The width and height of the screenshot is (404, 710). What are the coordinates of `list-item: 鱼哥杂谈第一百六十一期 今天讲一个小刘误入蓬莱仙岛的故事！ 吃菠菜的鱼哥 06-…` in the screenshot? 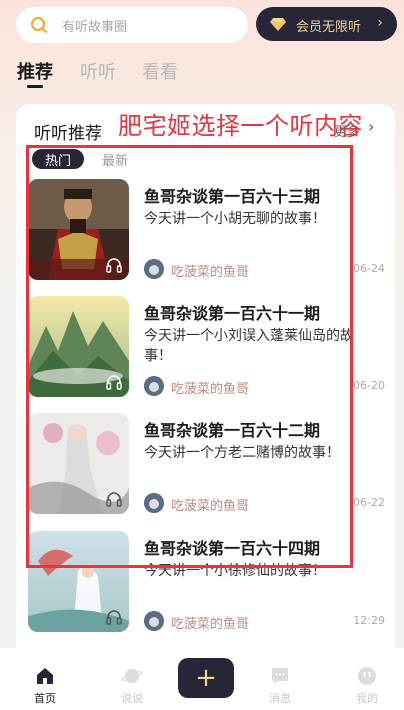 It's located at (209, 348).